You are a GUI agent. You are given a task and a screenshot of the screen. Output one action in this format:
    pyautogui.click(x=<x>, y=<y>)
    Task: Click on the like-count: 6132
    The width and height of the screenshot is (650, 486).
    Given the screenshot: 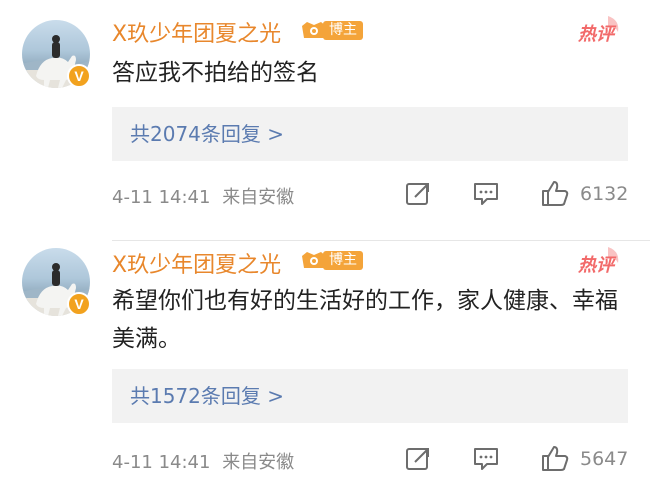 What is the action you would take?
    pyautogui.click(x=604, y=194)
    